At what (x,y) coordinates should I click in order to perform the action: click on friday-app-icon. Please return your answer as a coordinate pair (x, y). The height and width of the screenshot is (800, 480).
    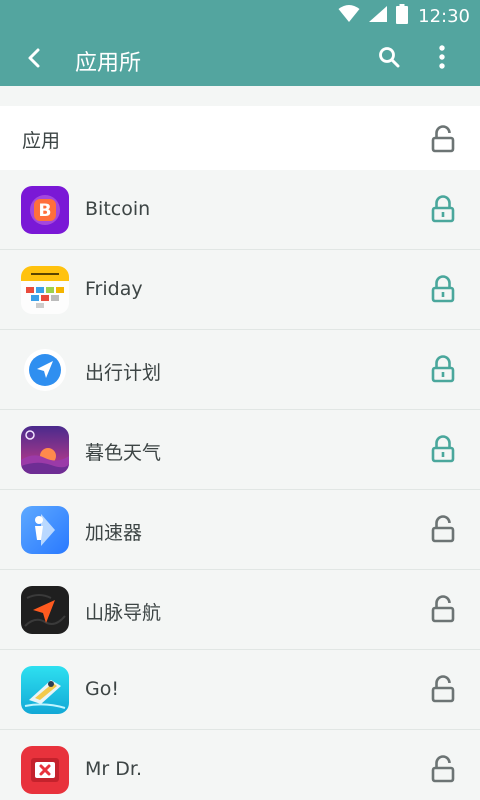
    Looking at the image, I should click on (45, 290).